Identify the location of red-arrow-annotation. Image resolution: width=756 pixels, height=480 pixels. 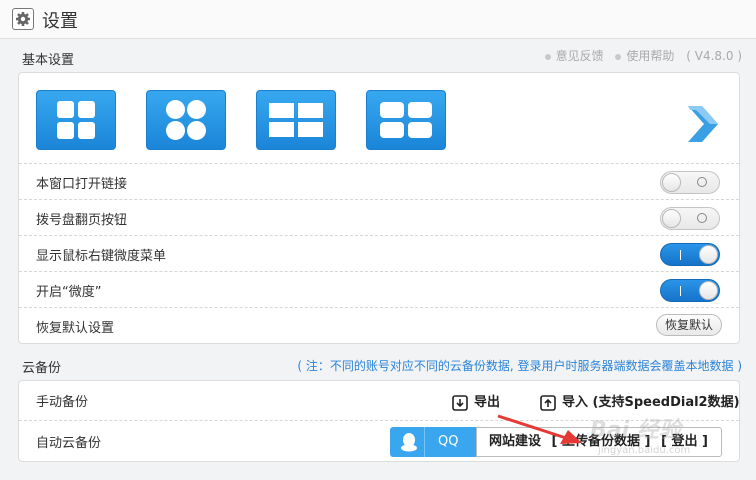
(539, 429).